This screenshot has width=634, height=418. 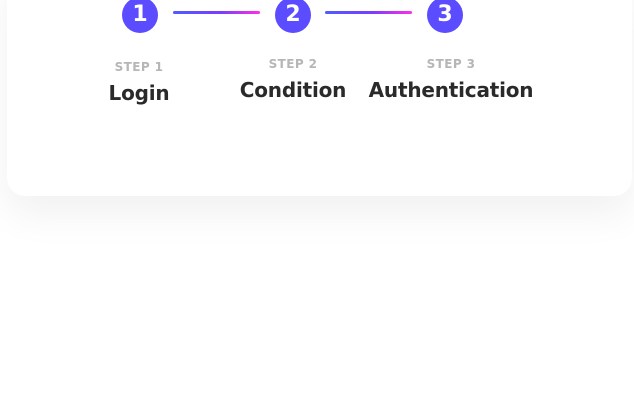 I want to click on step-3-kicker: STEP 3, so click(x=451, y=64).